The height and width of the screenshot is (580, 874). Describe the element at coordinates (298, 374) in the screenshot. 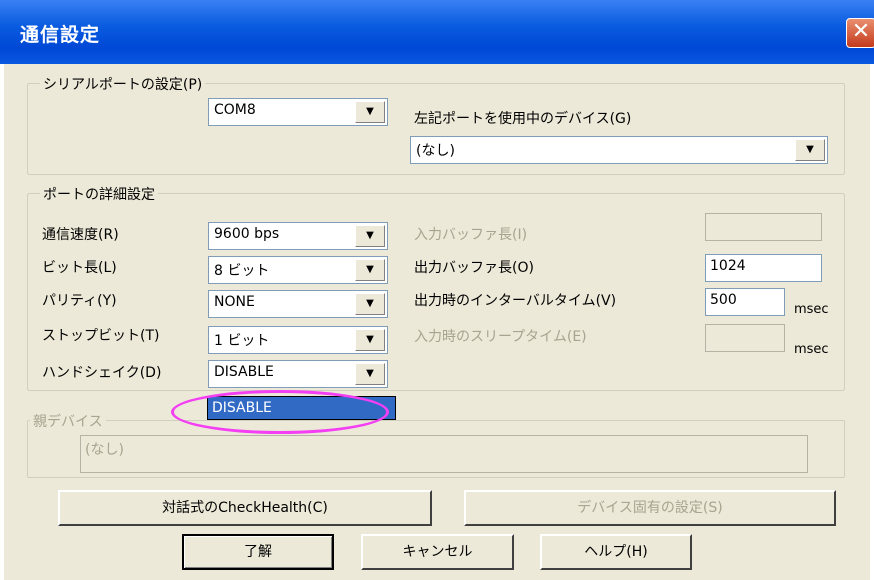

I see `handshake-select: DISABLE ▼` at that location.